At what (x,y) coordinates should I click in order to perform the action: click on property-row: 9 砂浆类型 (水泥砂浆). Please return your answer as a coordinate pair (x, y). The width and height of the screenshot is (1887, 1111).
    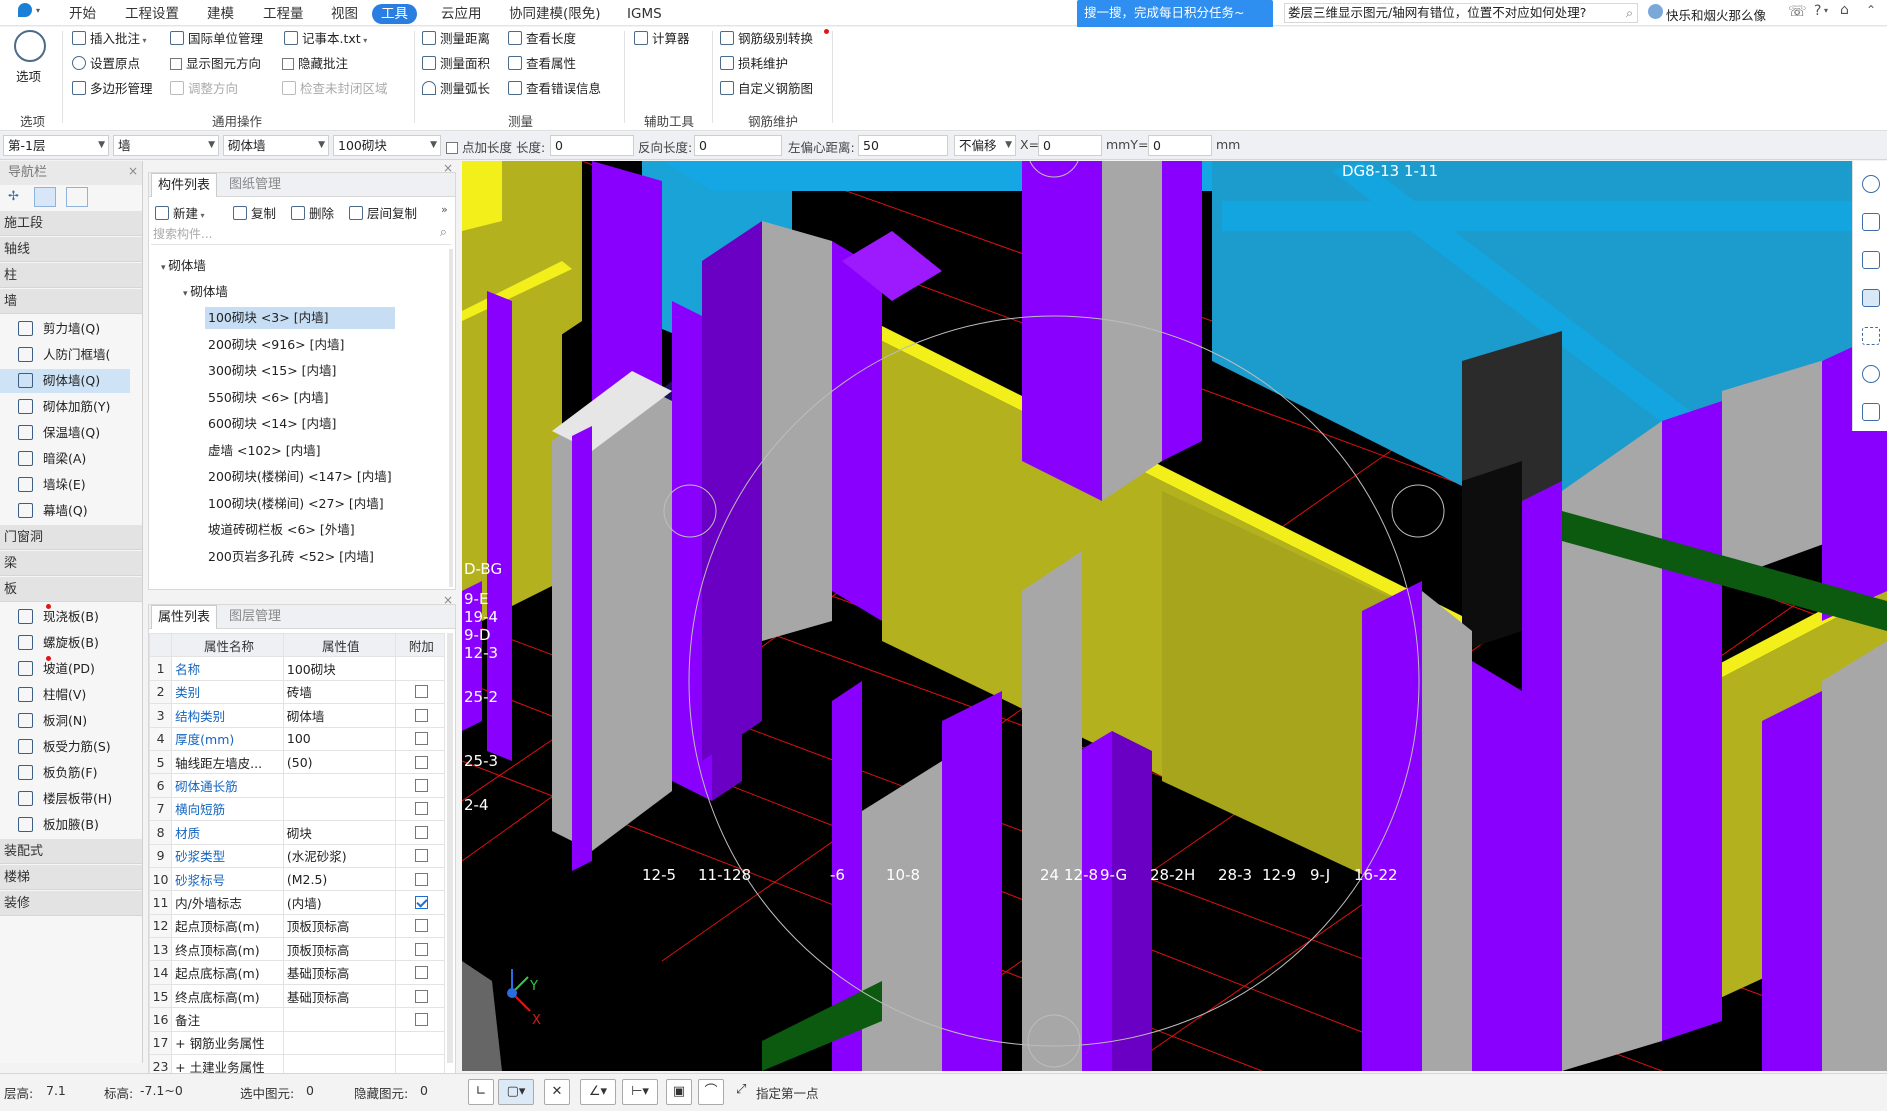
    Looking at the image, I should click on (297, 855).